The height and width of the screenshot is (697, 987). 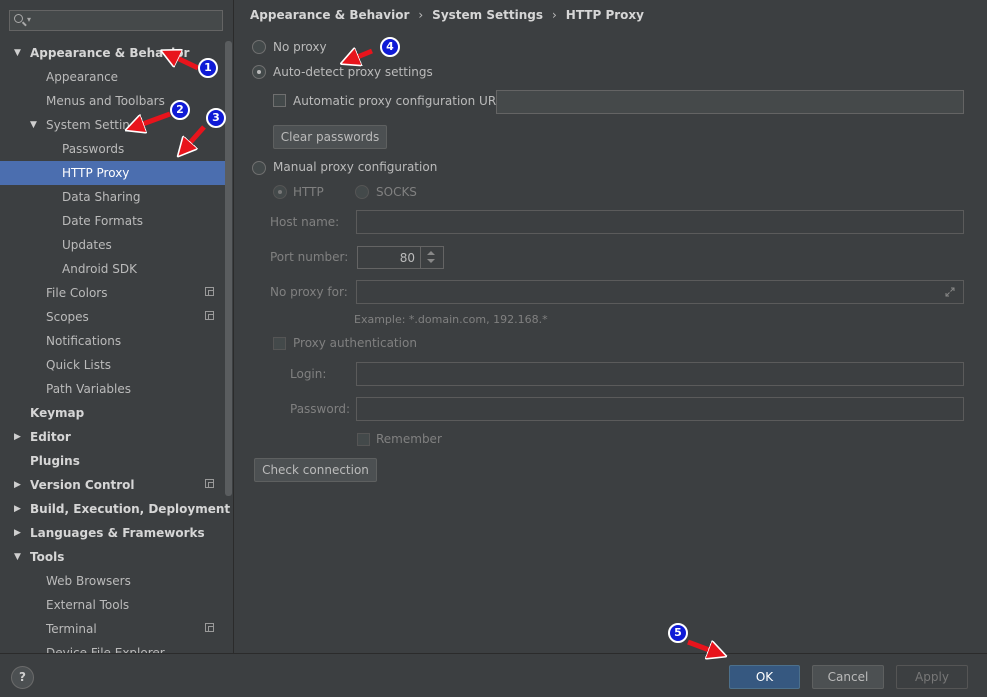 I want to click on sidebar-item-updates: Updates, so click(x=112, y=245).